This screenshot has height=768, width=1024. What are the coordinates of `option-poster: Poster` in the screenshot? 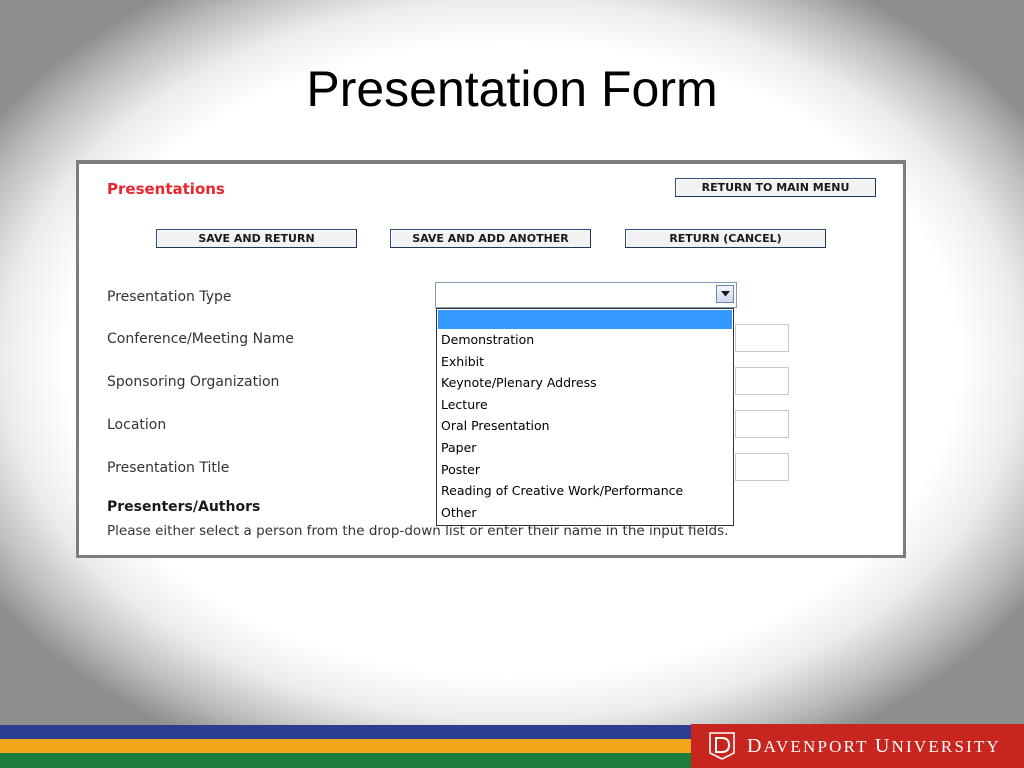 It's located at (585, 470).